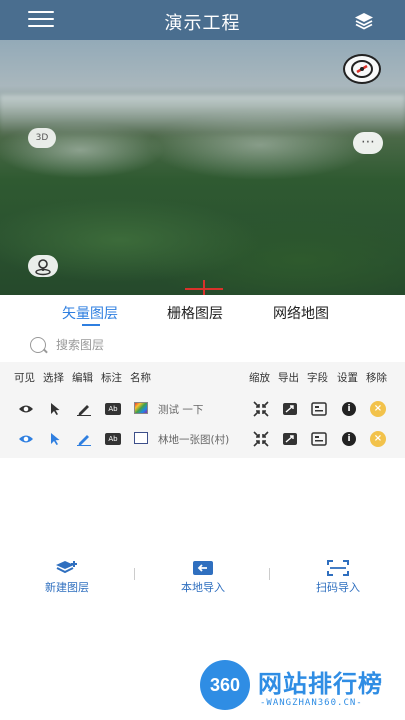 The width and height of the screenshot is (405, 720). Describe the element at coordinates (38, 345) in the screenshot. I see `search-icon` at that location.